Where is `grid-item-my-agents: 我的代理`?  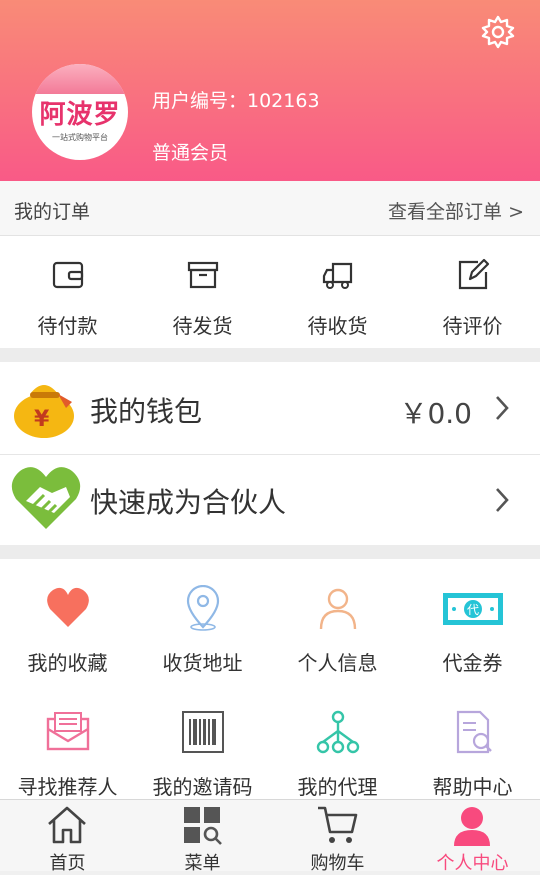
grid-item-my-agents: 我的代理 is located at coordinates (337, 741).